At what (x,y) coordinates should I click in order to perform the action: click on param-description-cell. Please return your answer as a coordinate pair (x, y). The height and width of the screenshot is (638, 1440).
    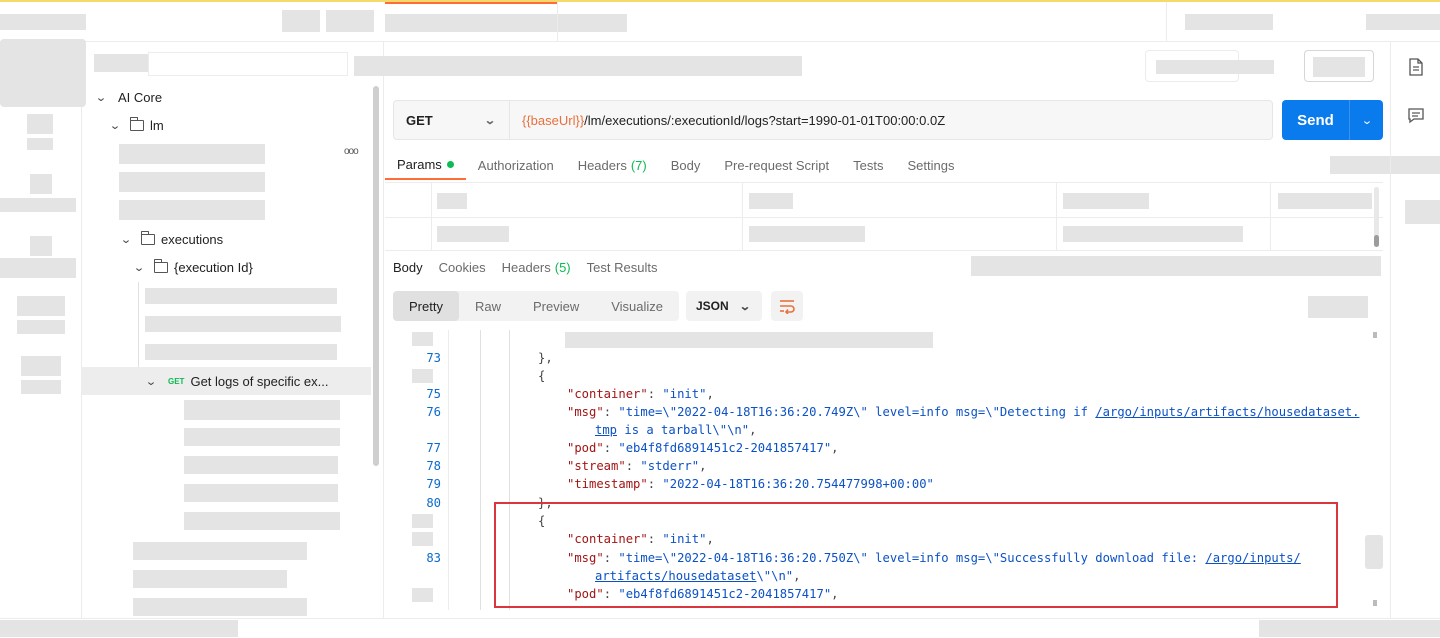
    Looking at the image, I should click on (1153, 234).